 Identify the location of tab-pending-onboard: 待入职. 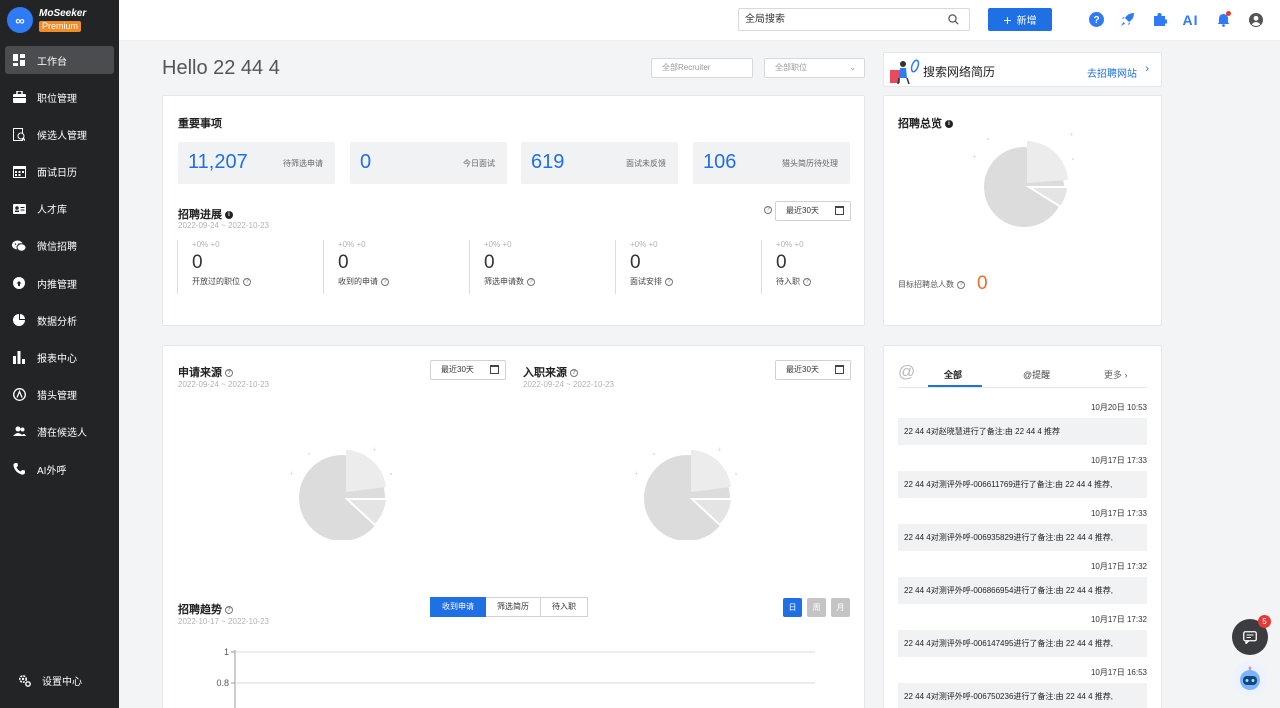
(564, 607).